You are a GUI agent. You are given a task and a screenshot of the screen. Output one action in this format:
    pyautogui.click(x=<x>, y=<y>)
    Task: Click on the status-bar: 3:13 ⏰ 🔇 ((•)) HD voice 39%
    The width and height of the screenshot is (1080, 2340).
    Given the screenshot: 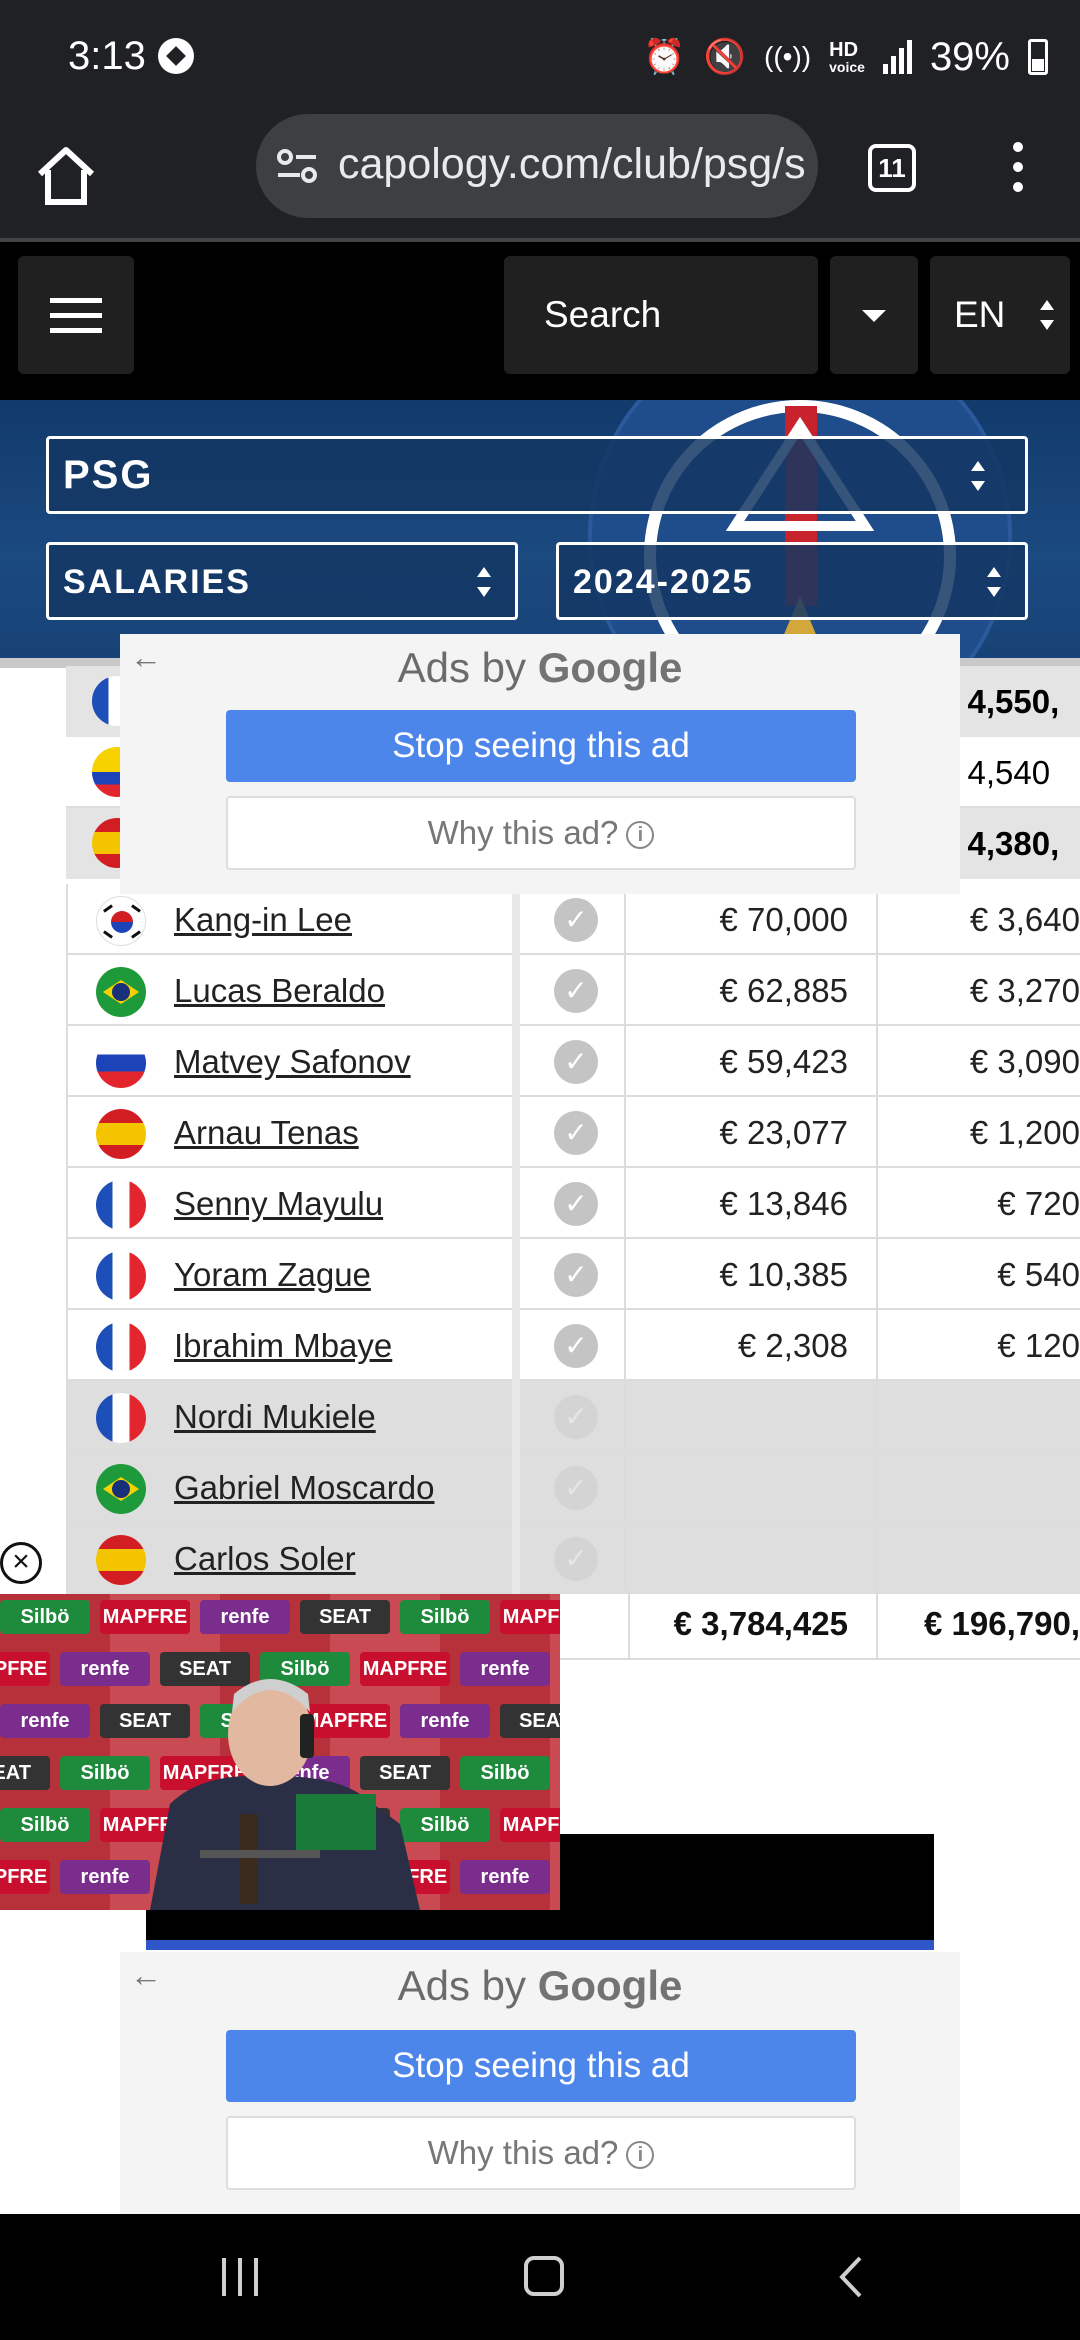 What is the action you would take?
    pyautogui.click(x=540, y=57)
    